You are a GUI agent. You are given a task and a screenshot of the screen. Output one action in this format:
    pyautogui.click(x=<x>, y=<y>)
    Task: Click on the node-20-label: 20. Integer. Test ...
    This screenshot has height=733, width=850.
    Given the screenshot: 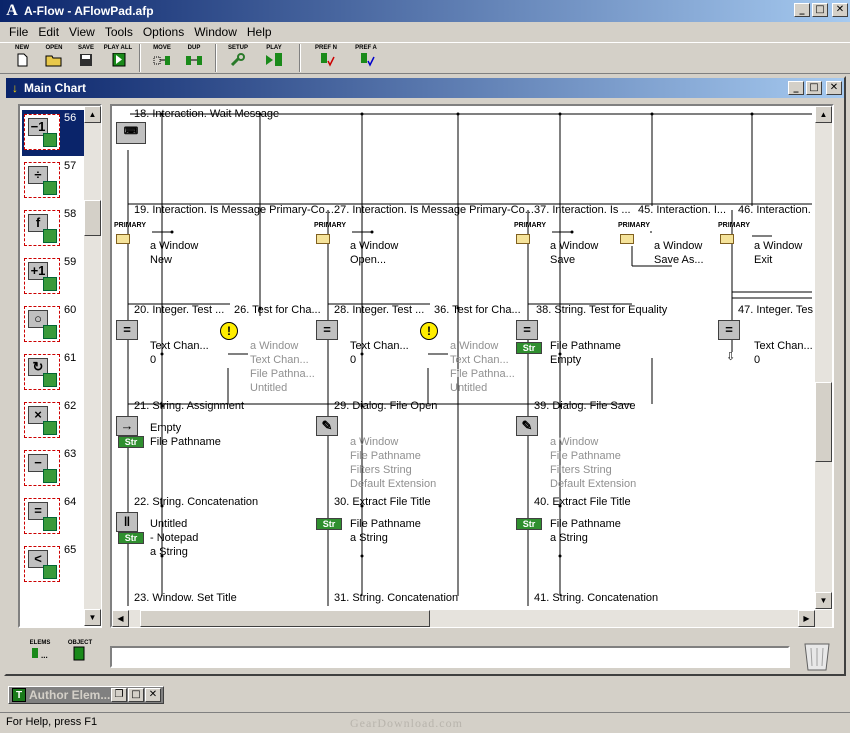 What is the action you would take?
    pyautogui.click(x=179, y=310)
    